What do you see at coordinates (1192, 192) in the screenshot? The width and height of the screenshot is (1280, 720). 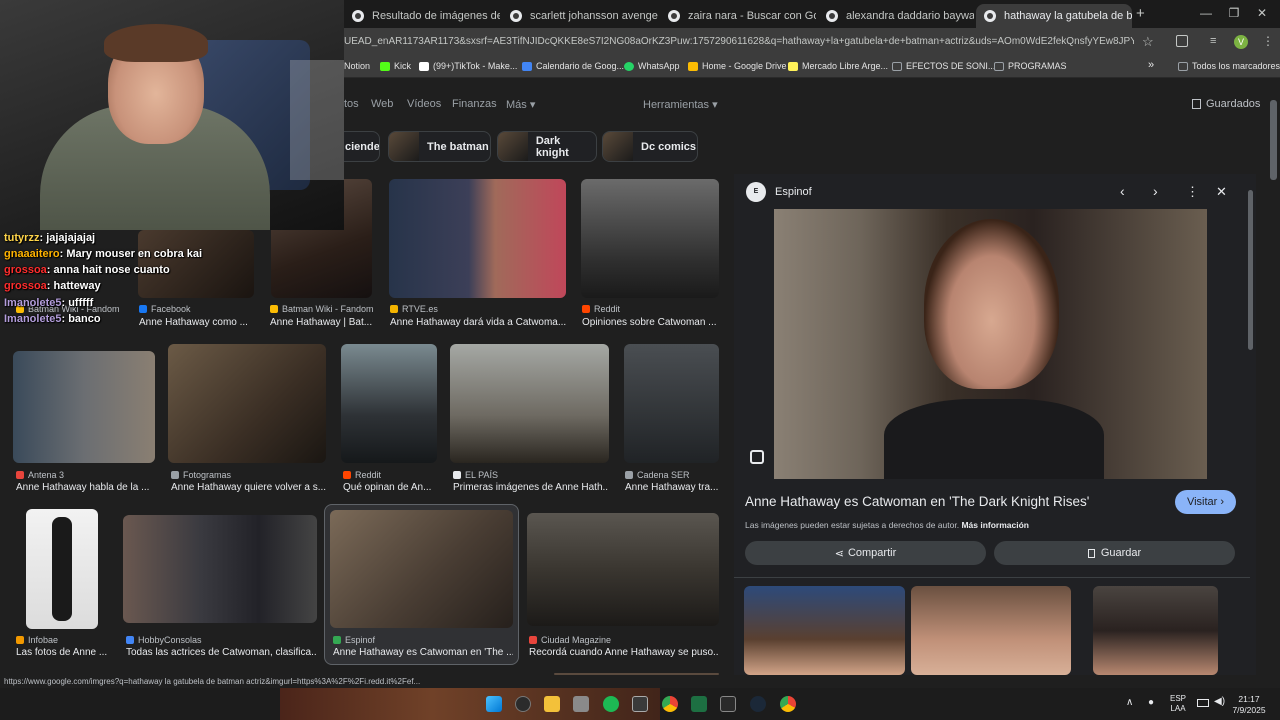 I see `more-options-icon: ⋮` at bounding box center [1192, 192].